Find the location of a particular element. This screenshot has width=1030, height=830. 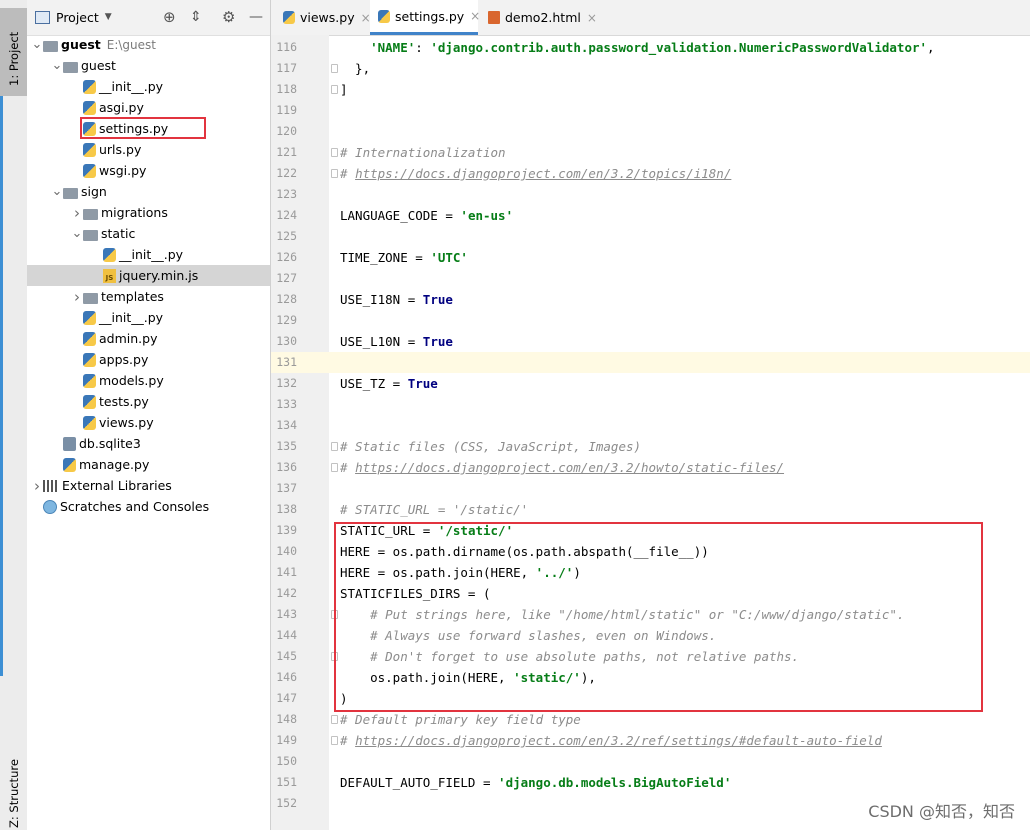

structure-tool-tab: Z: Structure is located at coordinates (13, 791).